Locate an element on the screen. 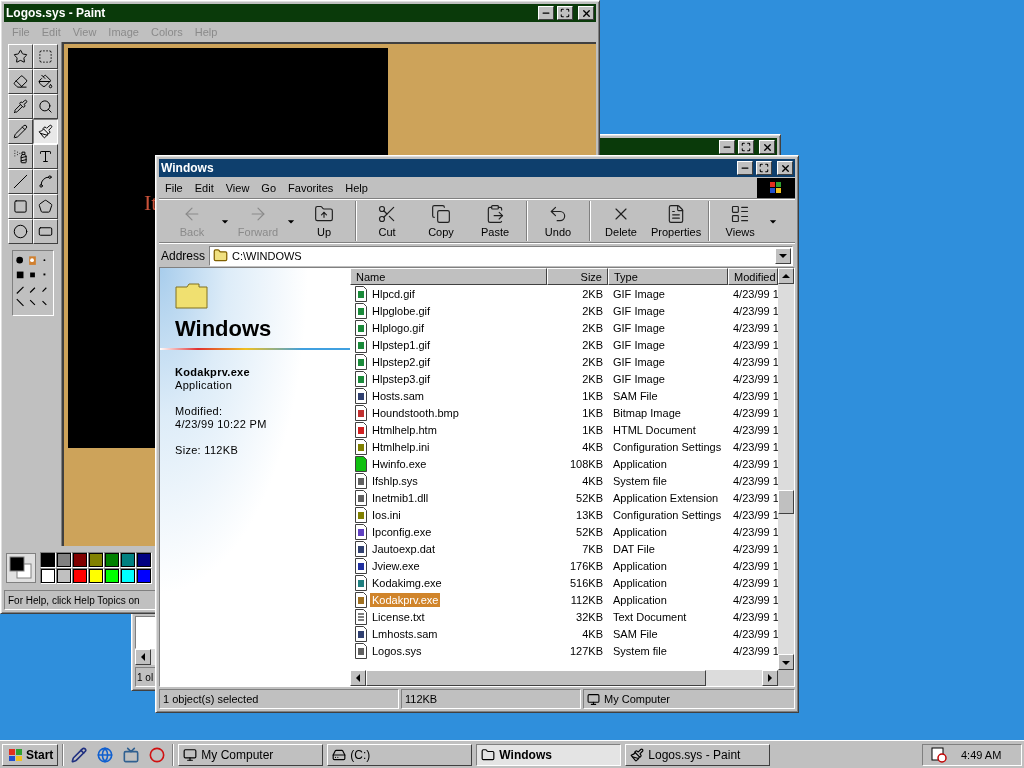  picker-tool is located at coordinates (20, 106).